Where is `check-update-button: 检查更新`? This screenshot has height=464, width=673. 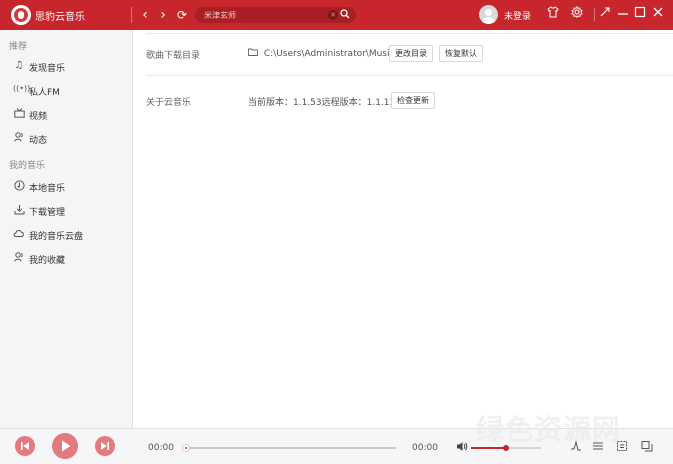
check-update-button: 检查更新 is located at coordinates (413, 100).